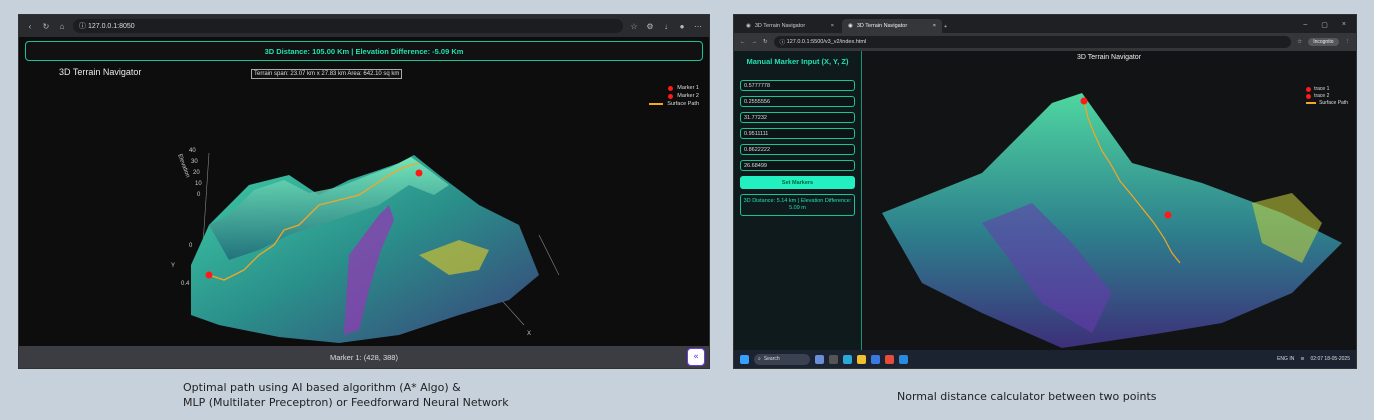  I want to click on system-tray: ENG IN ≋ 02:07 18-05-2025, so click(1313, 359).